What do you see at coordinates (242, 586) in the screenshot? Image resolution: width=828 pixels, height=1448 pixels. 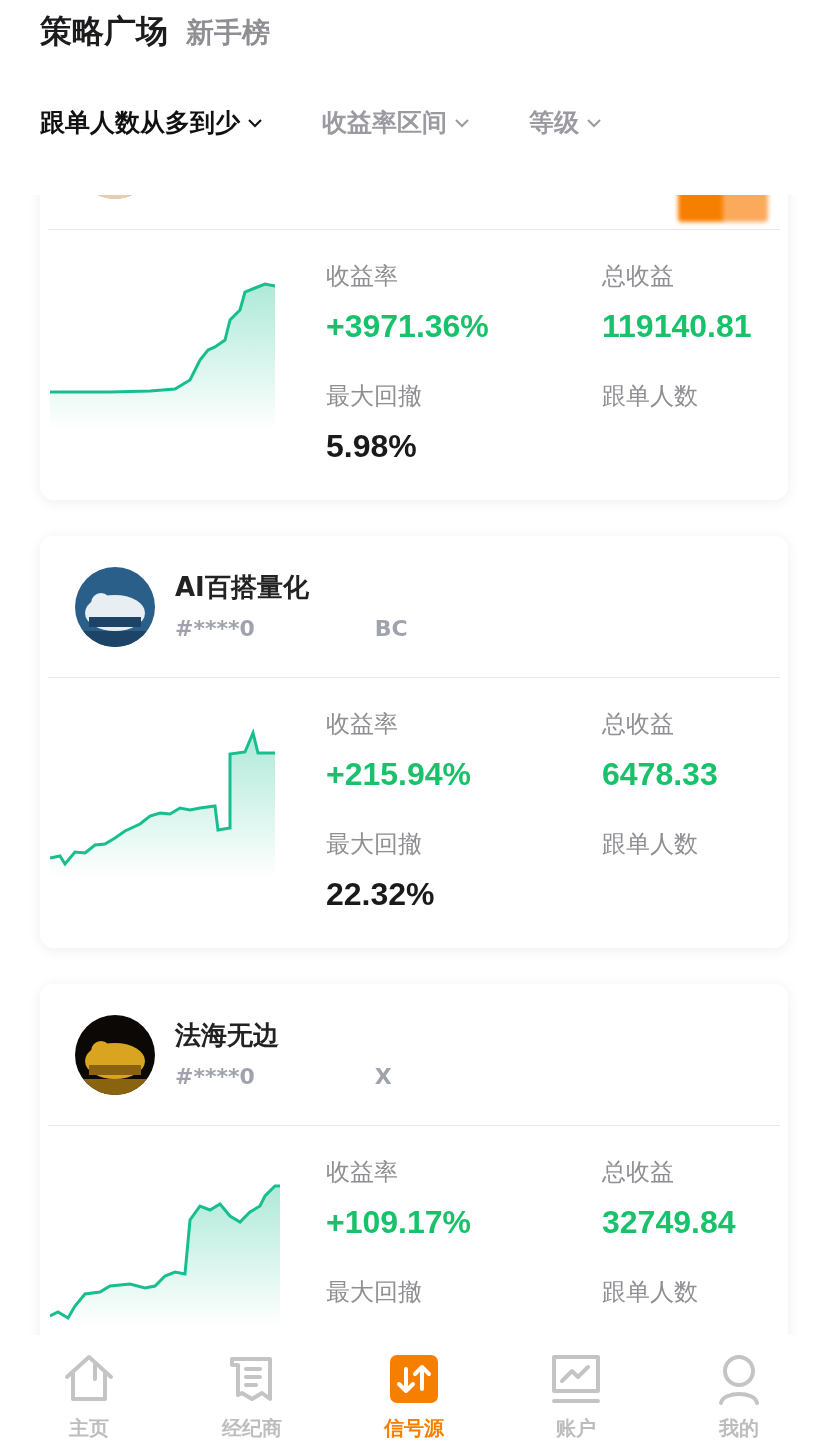 I see `strategy-name: AI百搭量化` at bounding box center [242, 586].